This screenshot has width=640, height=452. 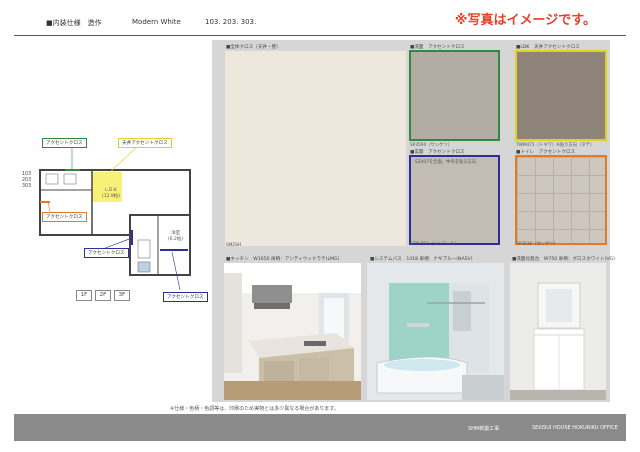 I want to click on header-divider, so click(x=320, y=35).